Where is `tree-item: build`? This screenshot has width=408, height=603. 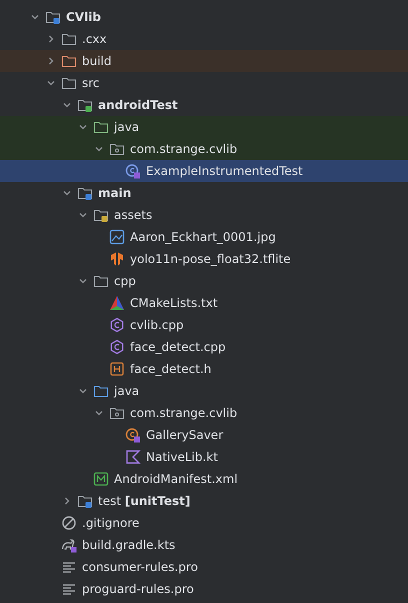 tree-item: build is located at coordinates (97, 61).